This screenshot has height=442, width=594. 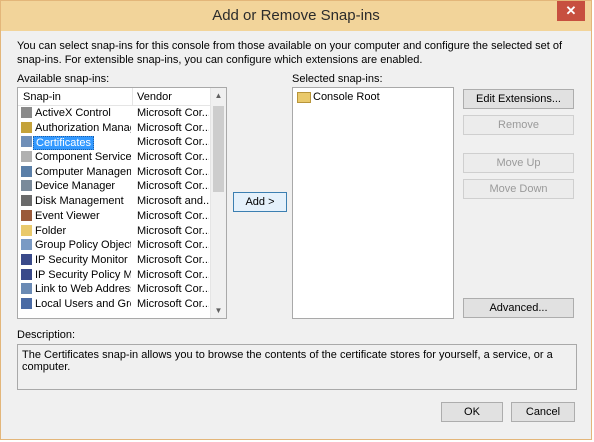 What do you see at coordinates (81, 259) in the screenshot?
I see `snapin-name: IP Security Monitor` at bounding box center [81, 259].